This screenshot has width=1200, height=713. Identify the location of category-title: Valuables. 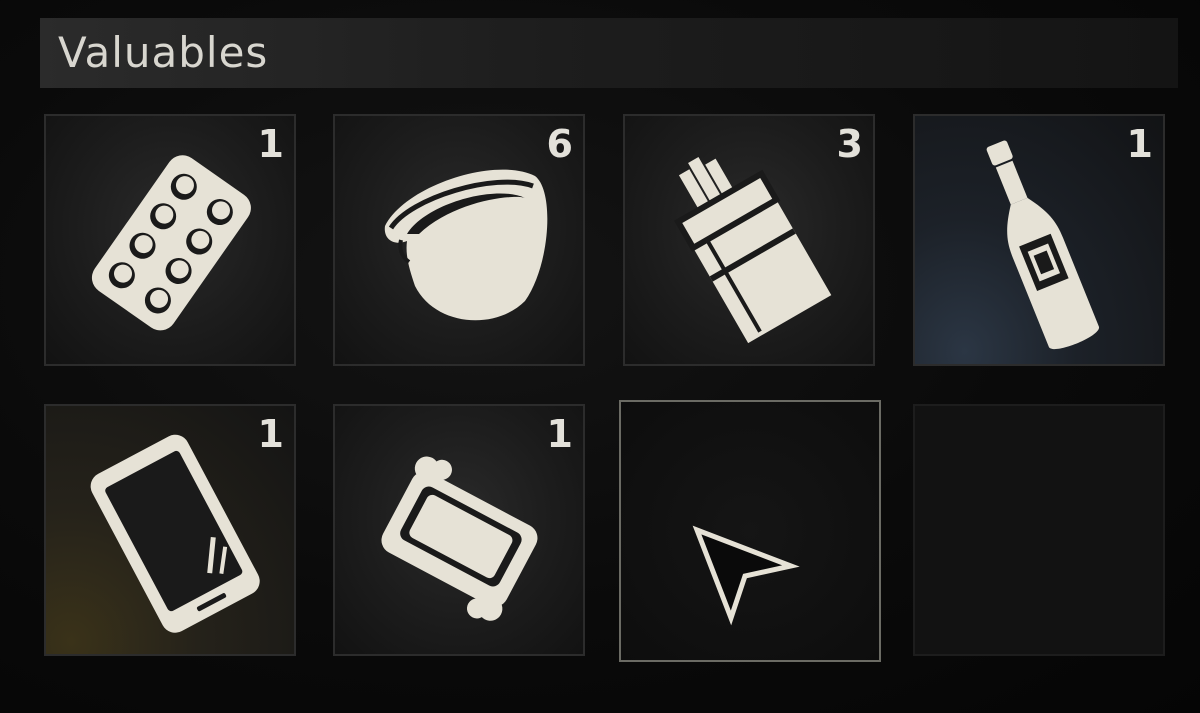
(163, 52).